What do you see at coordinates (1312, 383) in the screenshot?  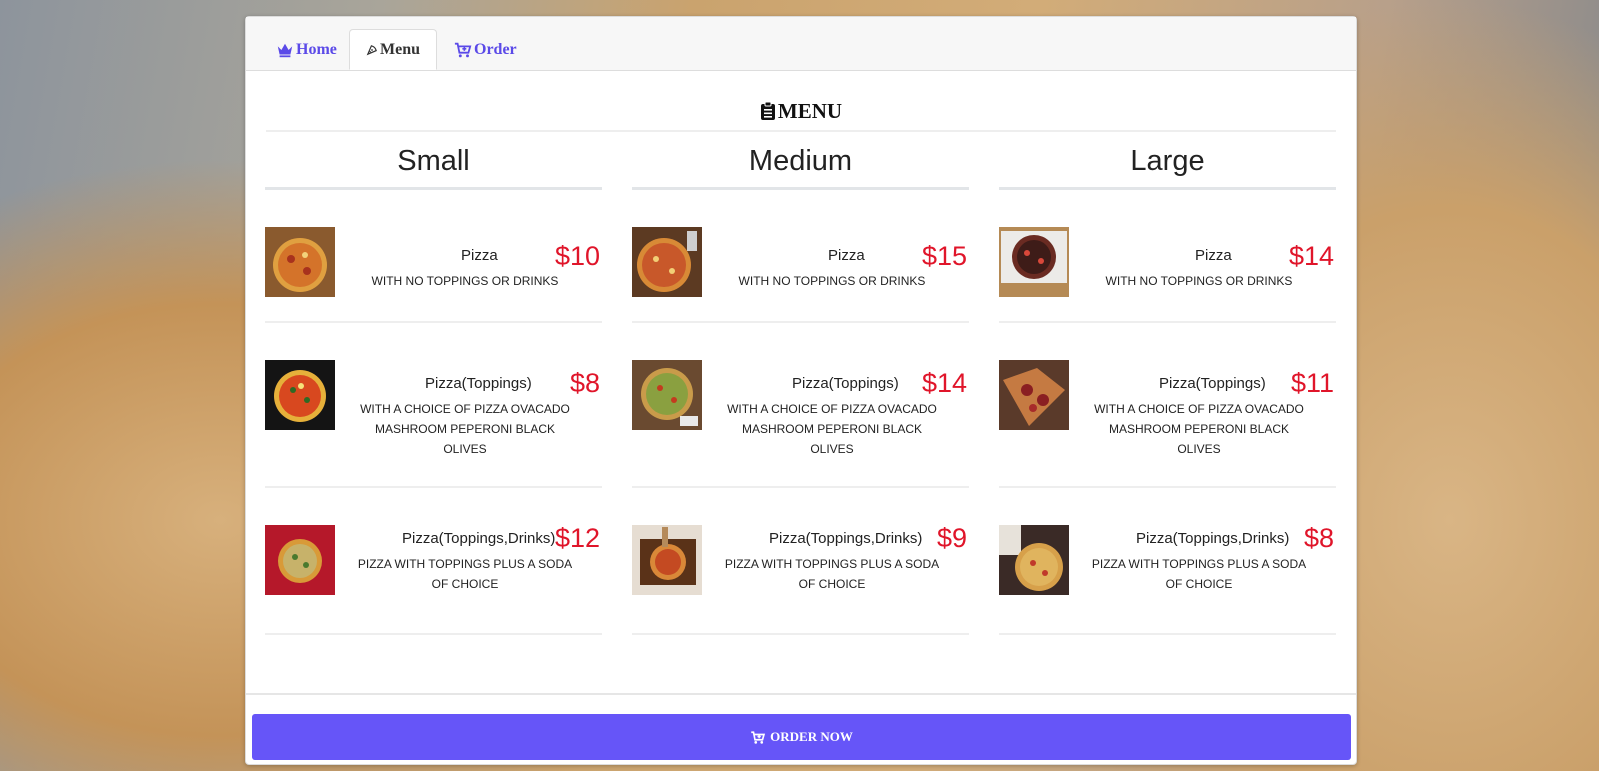 I see `item-price: $11` at bounding box center [1312, 383].